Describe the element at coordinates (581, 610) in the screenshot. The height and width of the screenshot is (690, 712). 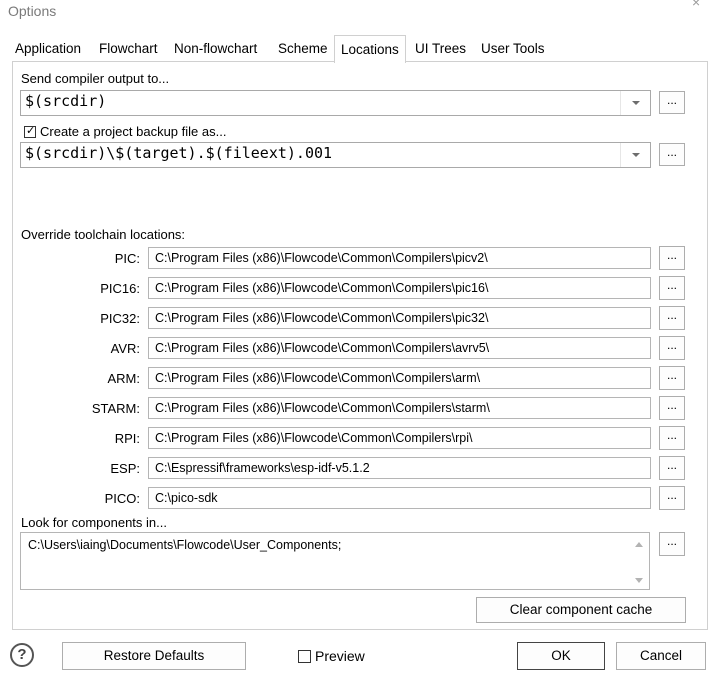
I see `clear-component-cache-button: Clear component cache` at that location.